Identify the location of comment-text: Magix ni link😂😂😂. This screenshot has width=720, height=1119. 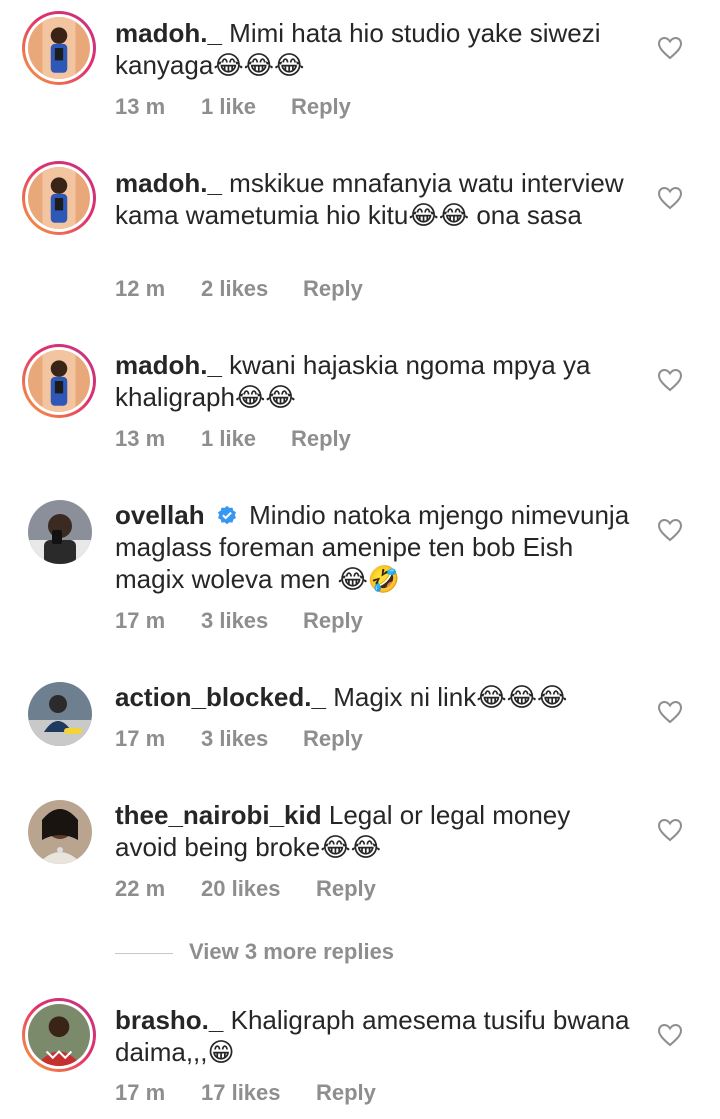
(450, 697).